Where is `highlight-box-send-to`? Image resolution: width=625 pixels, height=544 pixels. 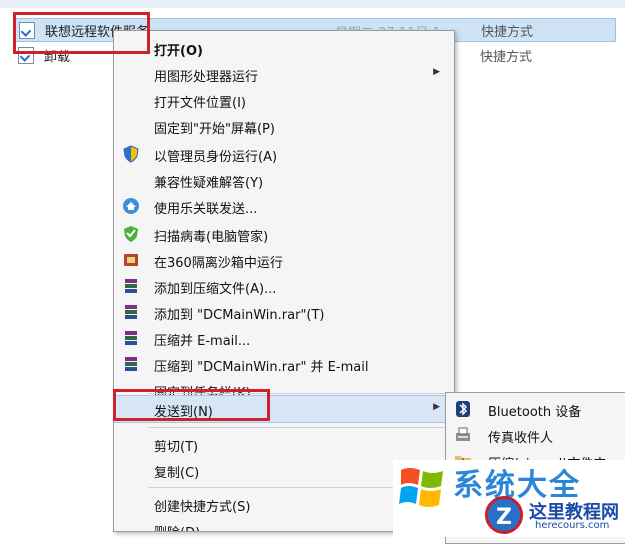
highlight-box-send-to is located at coordinates (191, 405).